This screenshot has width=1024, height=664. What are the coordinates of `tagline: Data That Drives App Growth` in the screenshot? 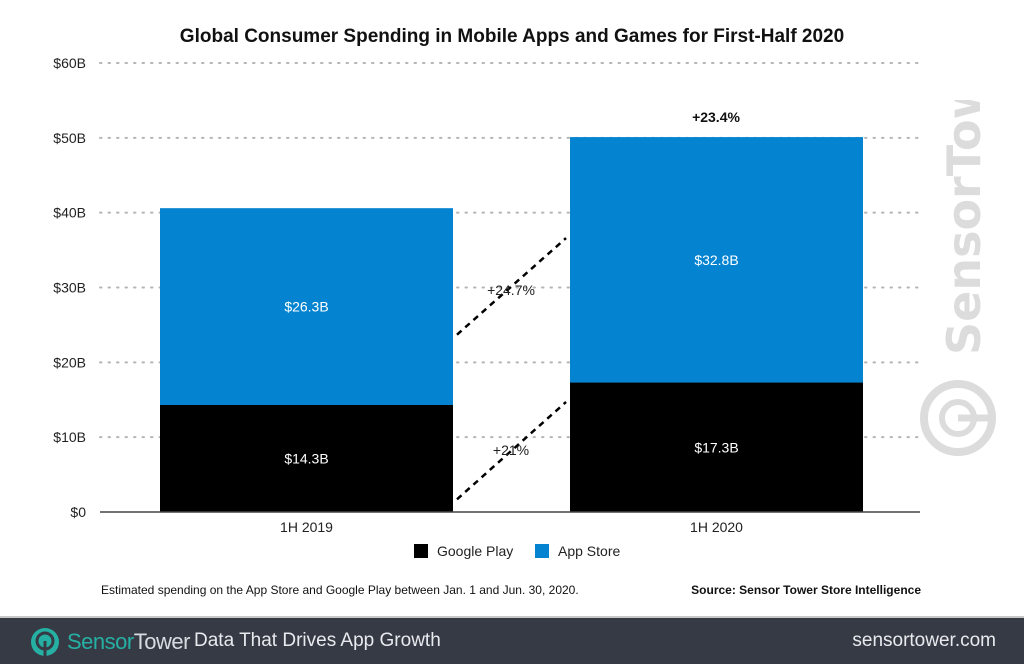 It's located at (317, 640).